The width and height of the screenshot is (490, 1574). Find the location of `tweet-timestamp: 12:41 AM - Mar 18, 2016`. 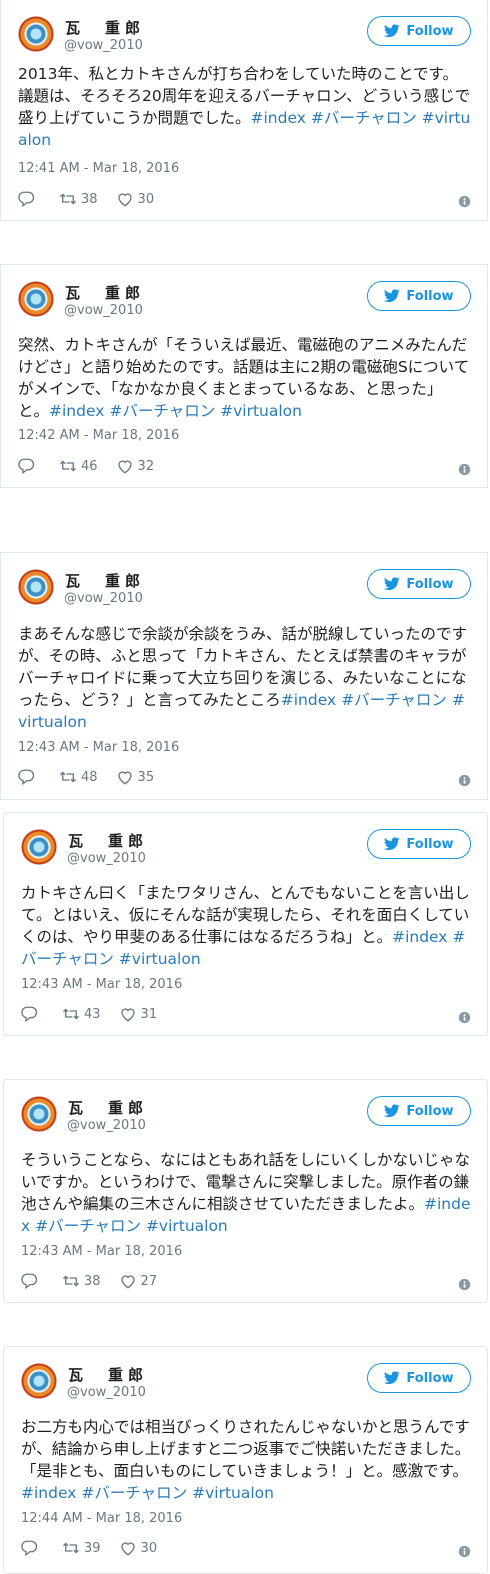

tweet-timestamp: 12:41 AM - Mar 18, 2016 is located at coordinates (98, 168).